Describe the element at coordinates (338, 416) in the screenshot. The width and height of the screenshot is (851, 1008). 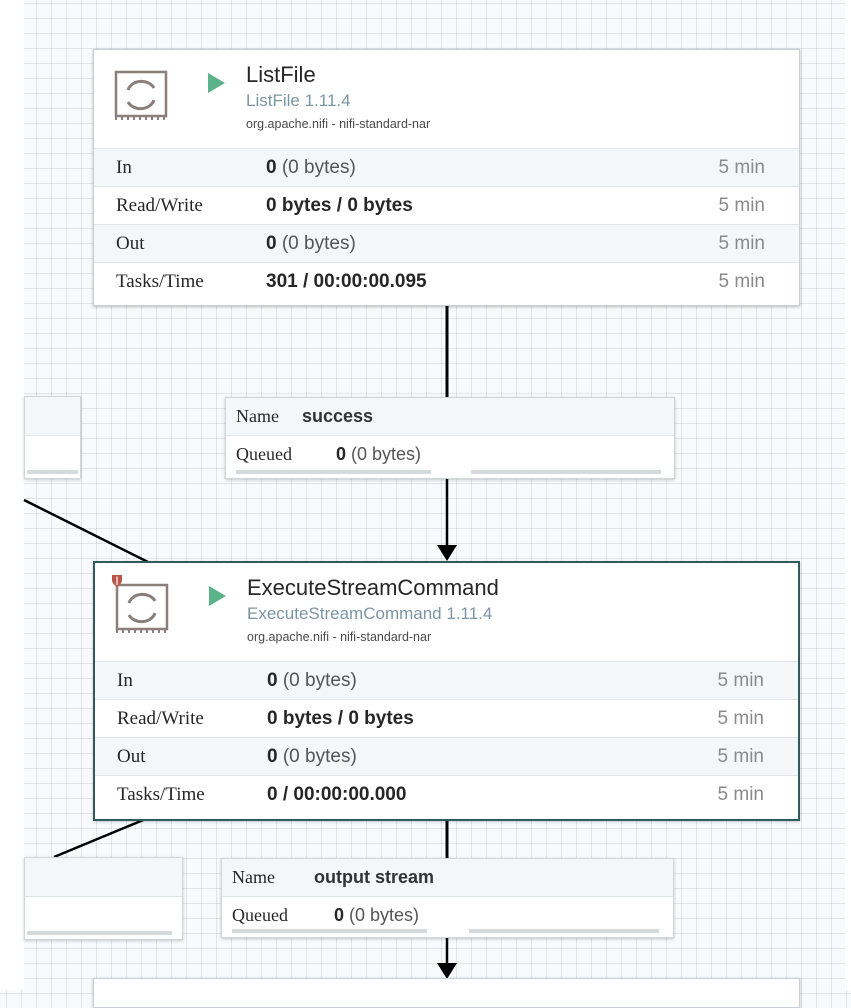
I see `connection-name: success` at that location.